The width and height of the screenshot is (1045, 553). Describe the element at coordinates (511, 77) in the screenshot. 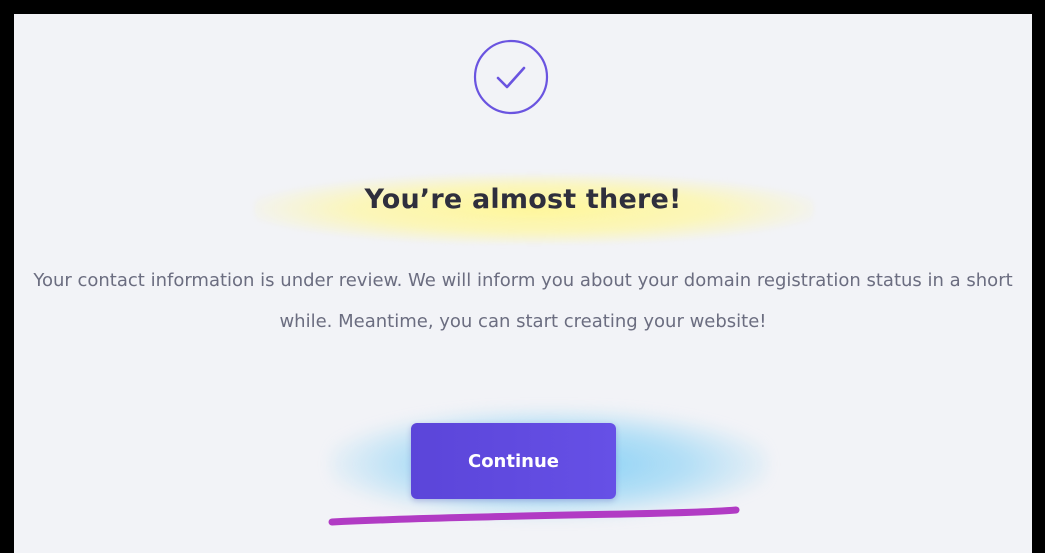

I see `checkmark-circle-icon` at that location.